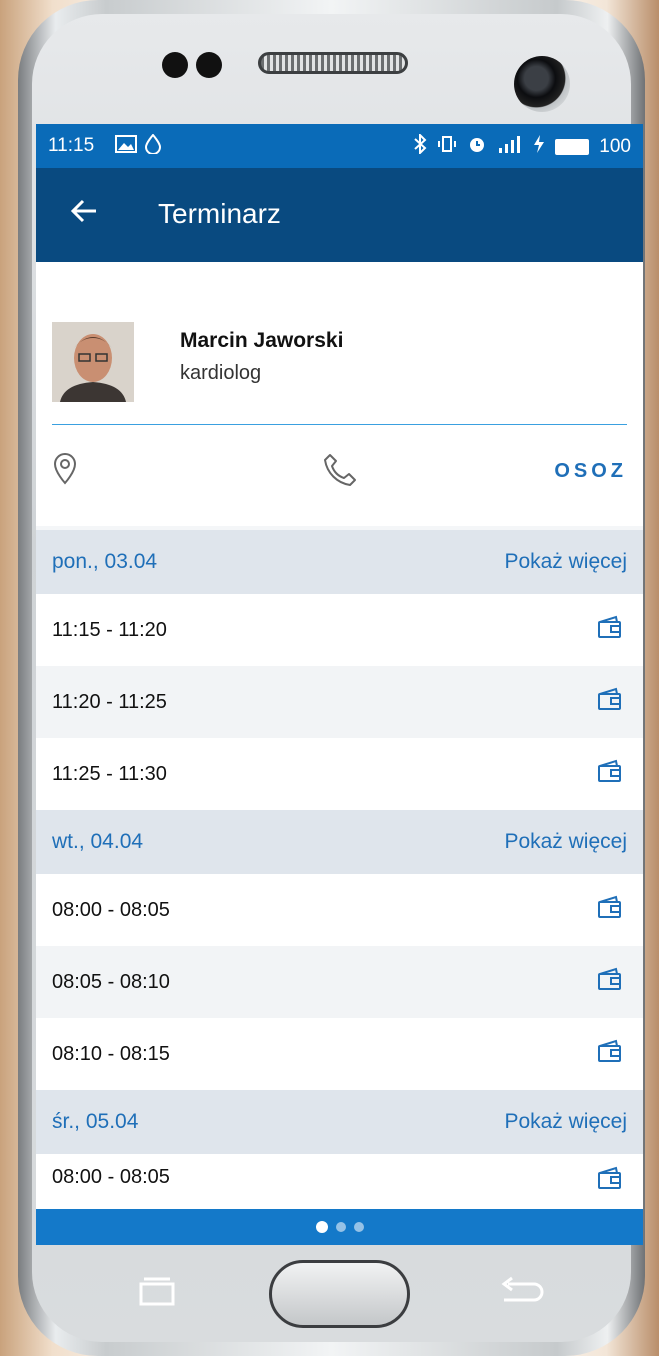 This screenshot has height=1356, width=659. Describe the element at coordinates (339, 1122) in the screenshot. I see `day-header: śr., 05.04 Pokaż więcej` at that location.